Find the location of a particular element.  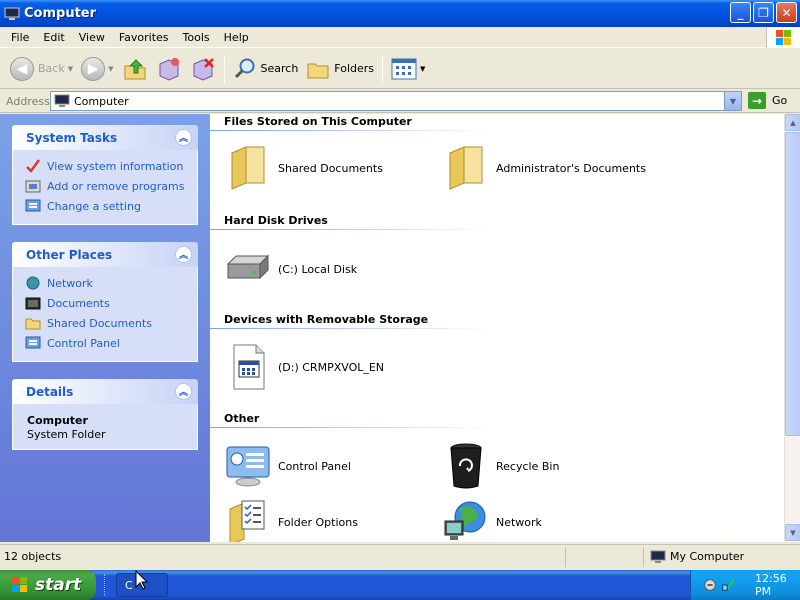

taskbar: start C 12:56 PM is located at coordinates (400, 585).